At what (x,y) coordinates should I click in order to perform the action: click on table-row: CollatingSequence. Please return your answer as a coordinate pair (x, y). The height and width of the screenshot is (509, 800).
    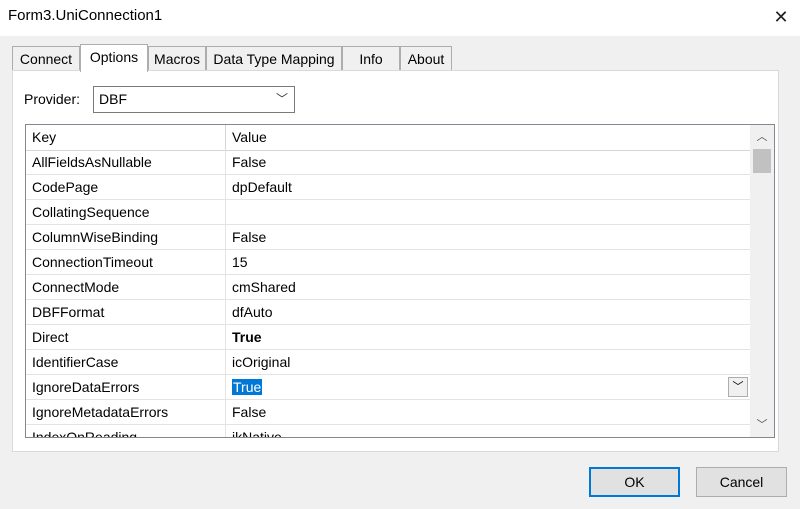
    Looking at the image, I should click on (388, 212).